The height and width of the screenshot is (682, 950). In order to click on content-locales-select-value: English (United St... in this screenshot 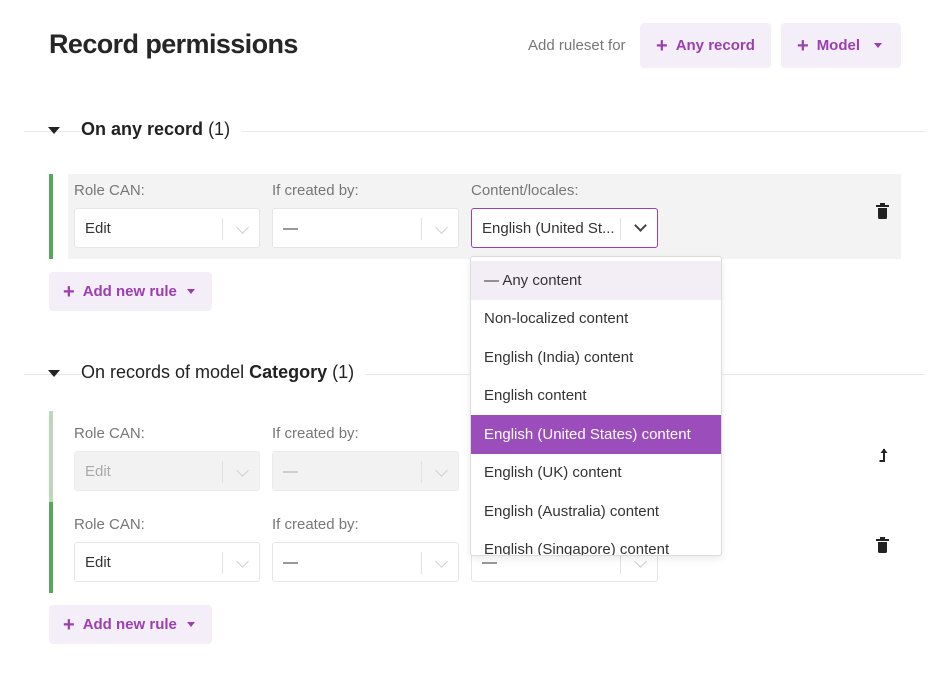, I will do `click(548, 228)`.